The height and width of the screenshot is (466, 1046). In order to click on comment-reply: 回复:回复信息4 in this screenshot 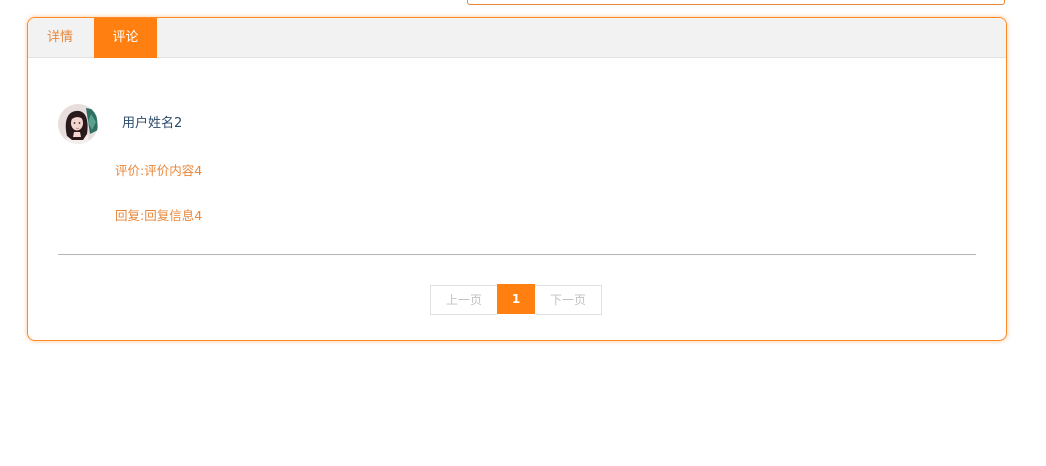, I will do `click(159, 215)`.